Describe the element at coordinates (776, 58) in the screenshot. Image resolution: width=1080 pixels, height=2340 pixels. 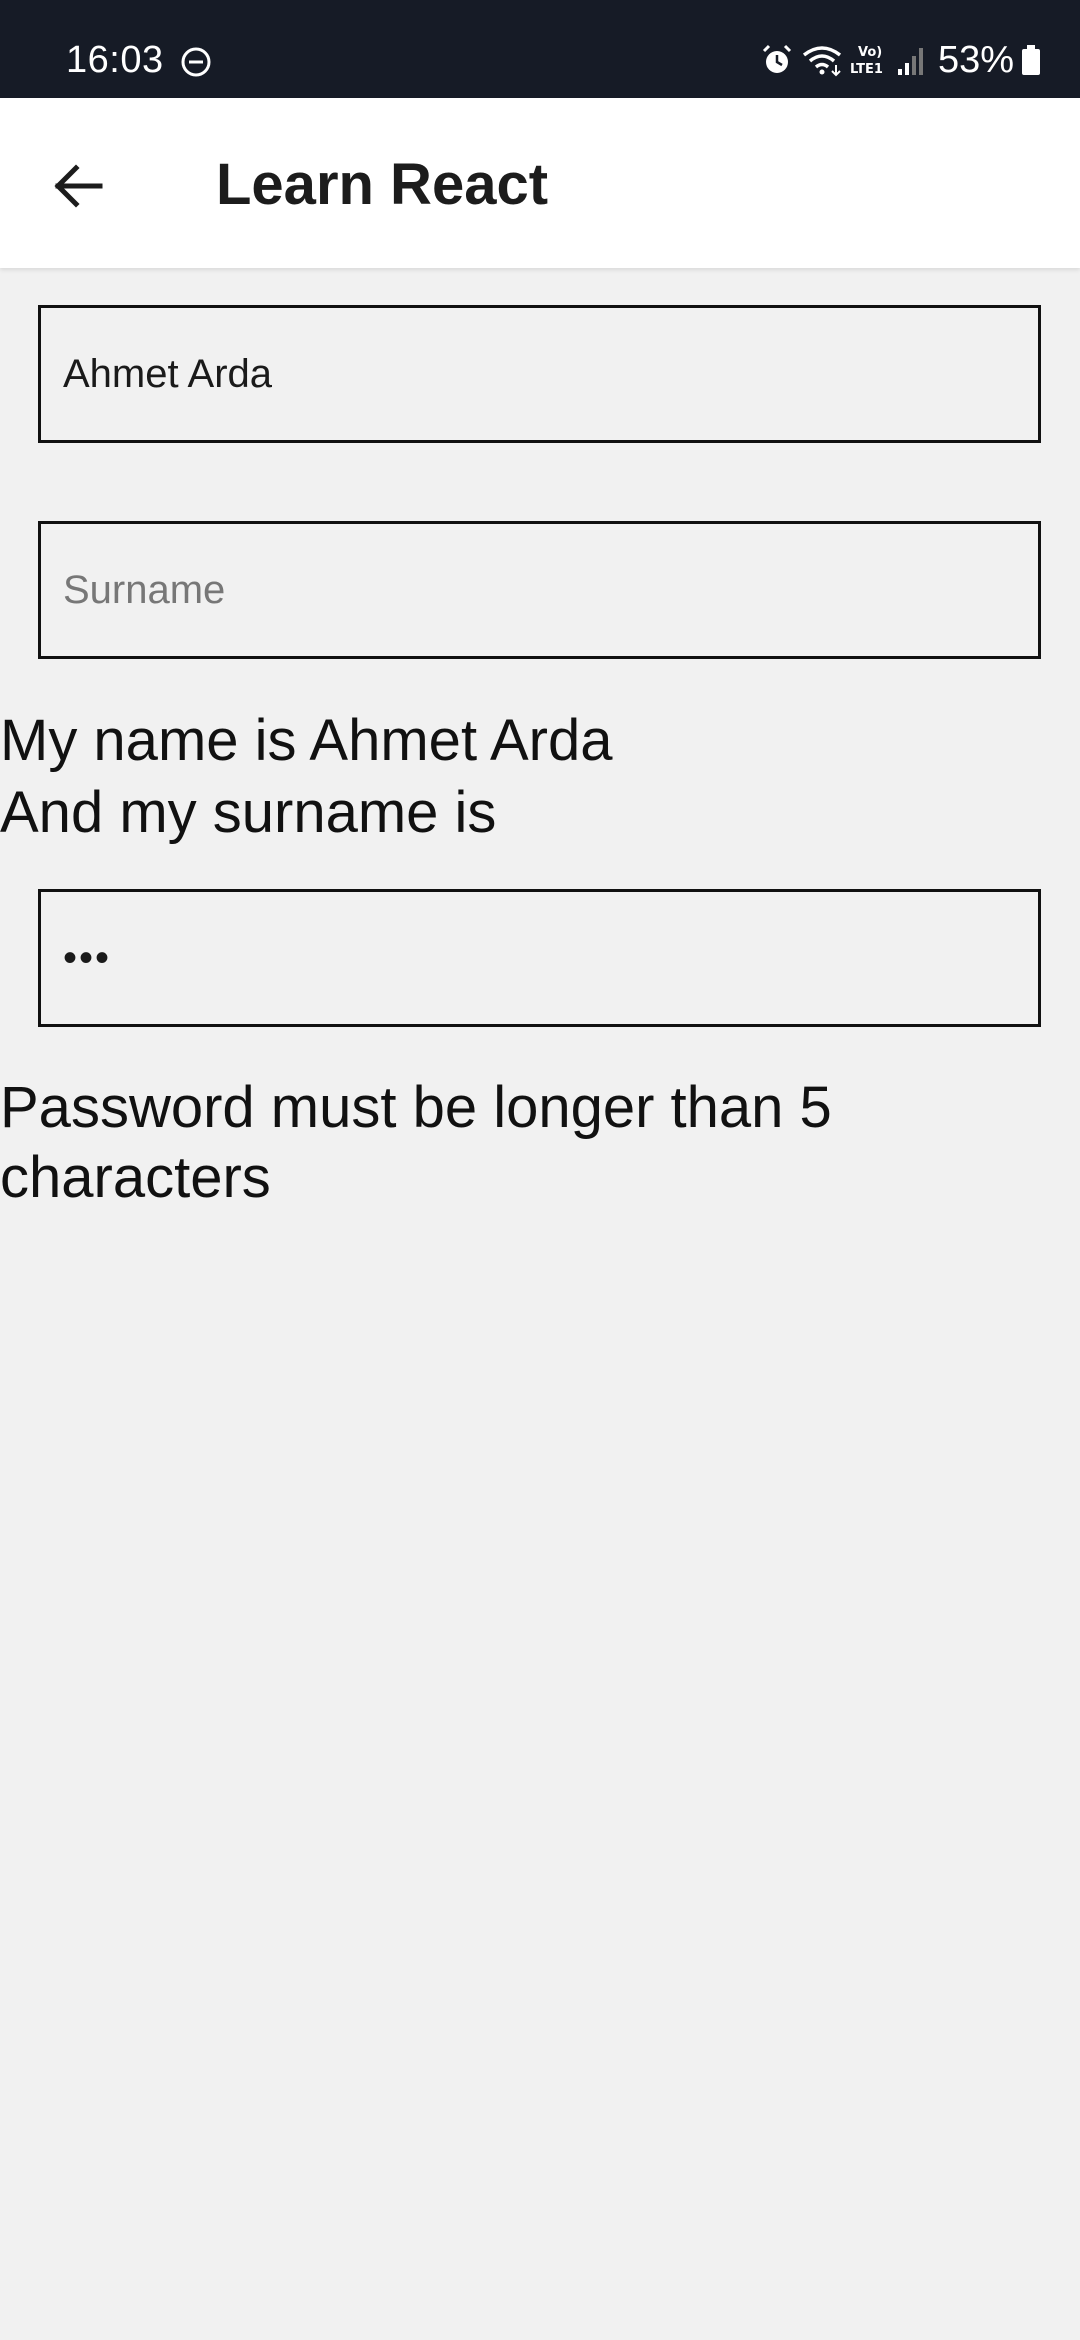
I see `alarm-icon` at that location.